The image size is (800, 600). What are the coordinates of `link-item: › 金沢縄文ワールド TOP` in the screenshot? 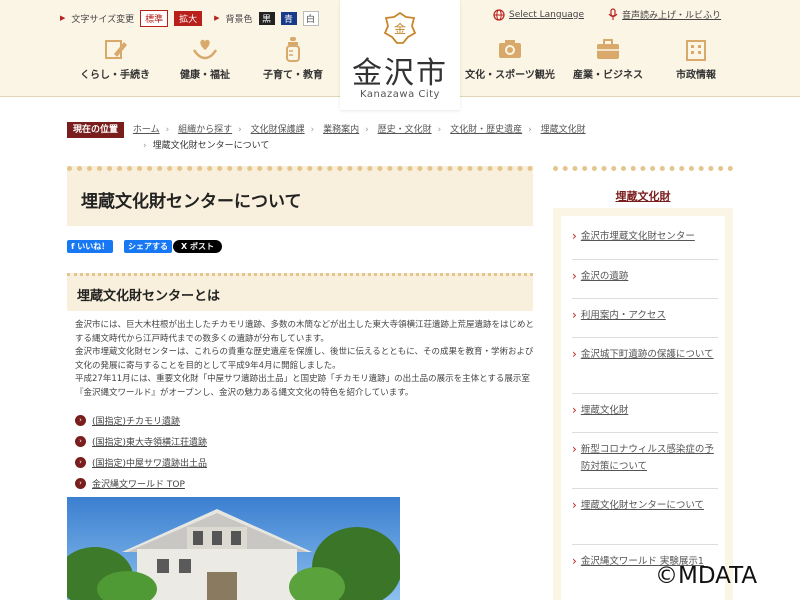 It's located at (141, 483).